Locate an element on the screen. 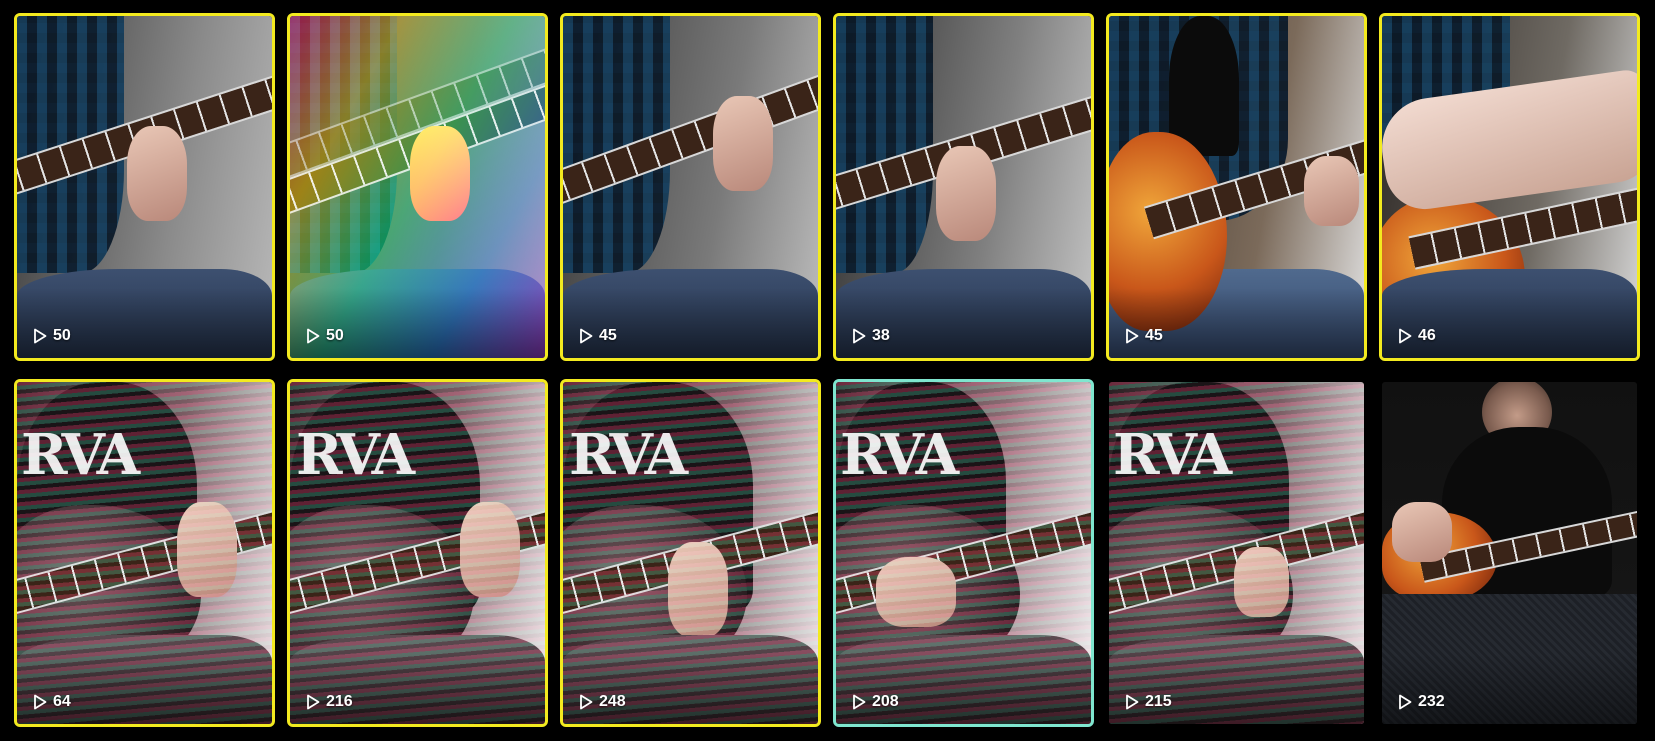  view-count-text: 216 is located at coordinates (339, 701).